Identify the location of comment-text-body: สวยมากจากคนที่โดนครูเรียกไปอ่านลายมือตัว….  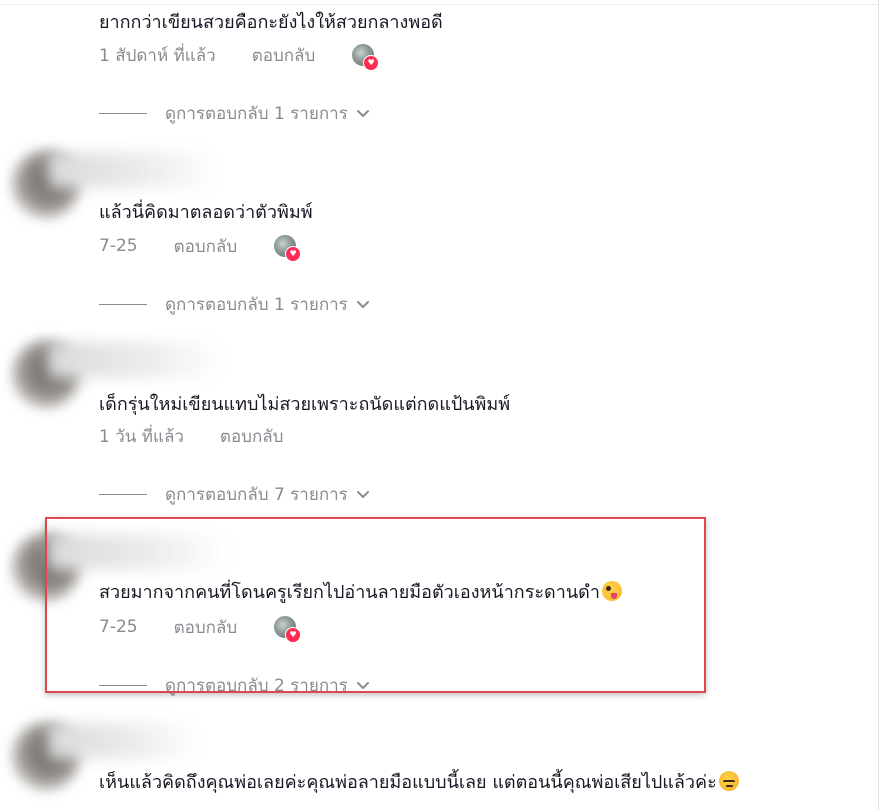
(349, 592).